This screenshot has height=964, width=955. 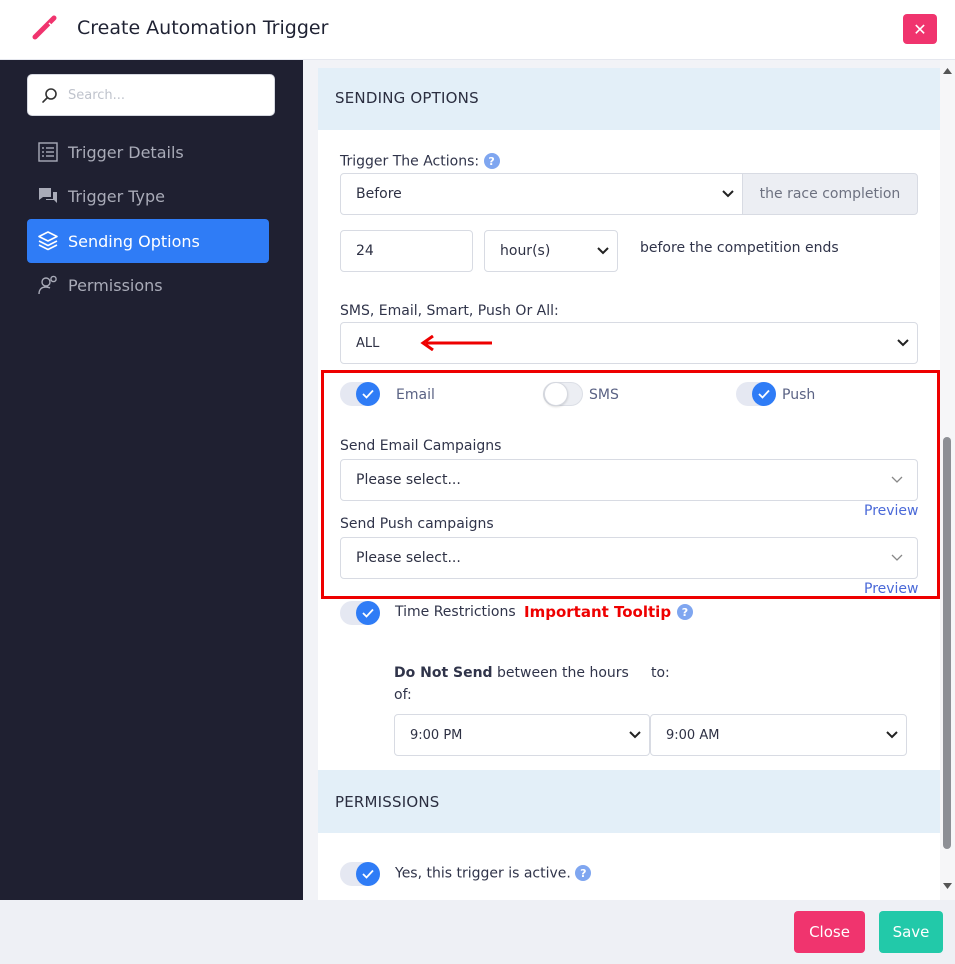 What do you see at coordinates (778, 735) in the screenshot?
I see `to-time-select: 9:00 AM` at bounding box center [778, 735].